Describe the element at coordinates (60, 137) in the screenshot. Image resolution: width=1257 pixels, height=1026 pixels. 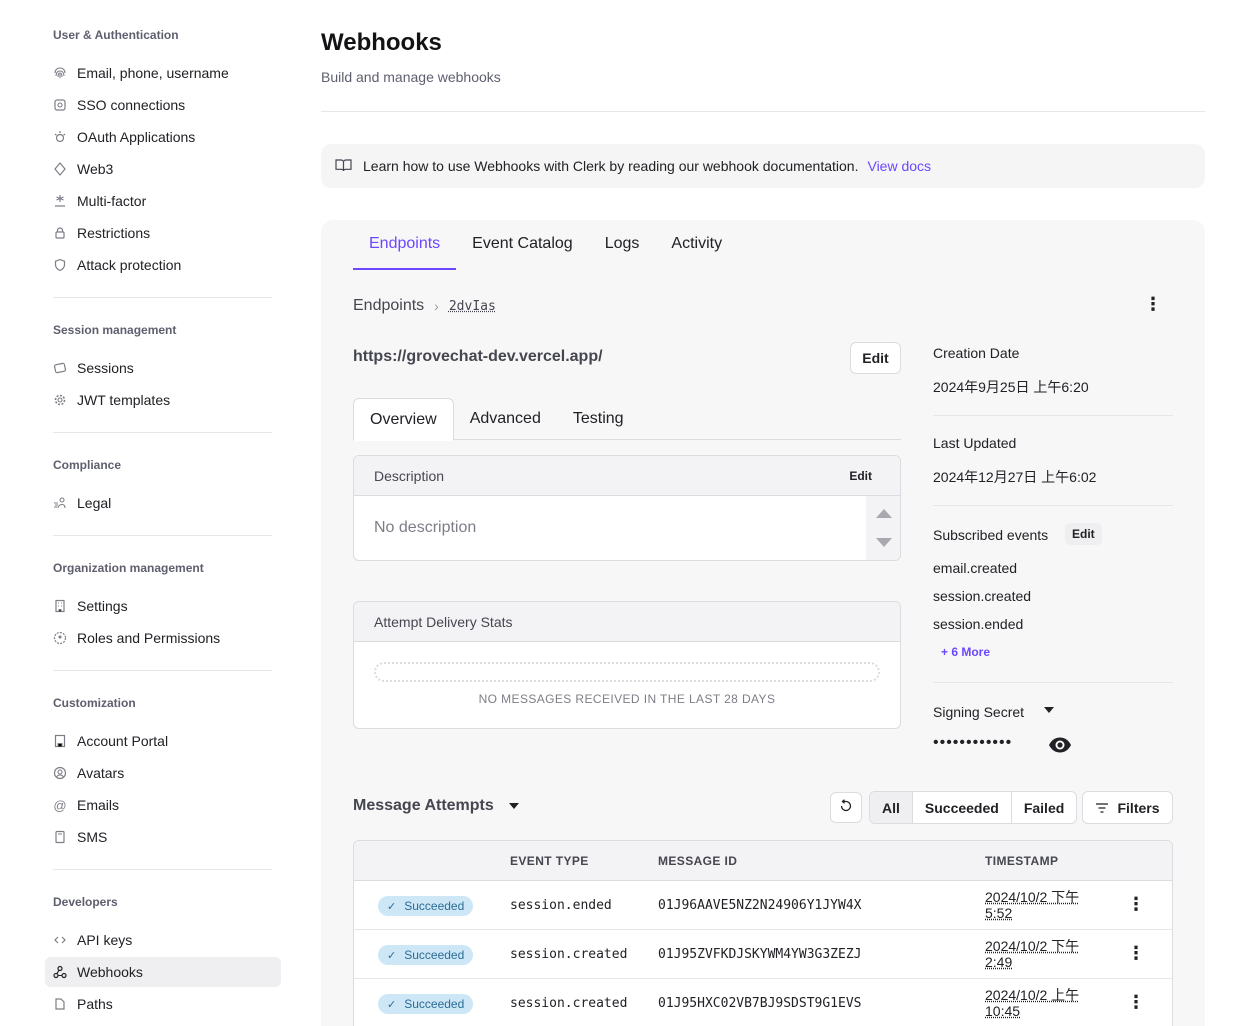
I see `oauth-icon` at that location.